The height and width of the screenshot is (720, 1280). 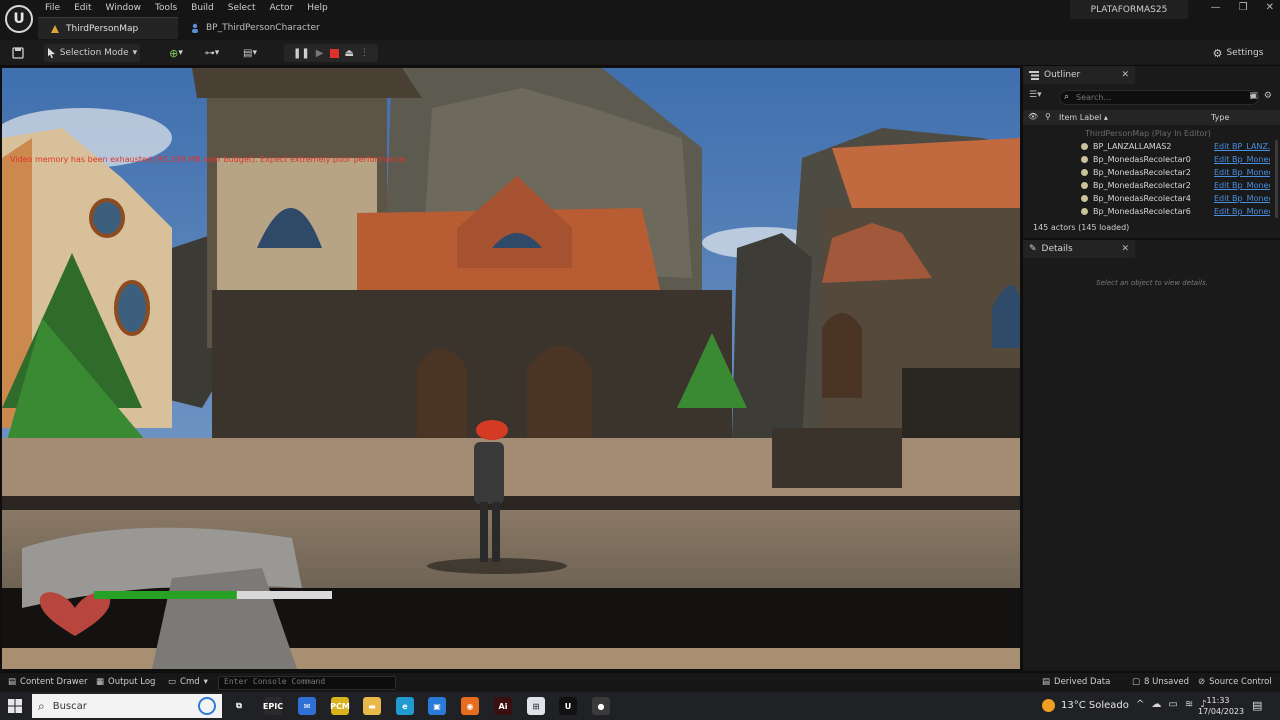 I want to click on menu-actor: Actor, so click(x=282, y=8).